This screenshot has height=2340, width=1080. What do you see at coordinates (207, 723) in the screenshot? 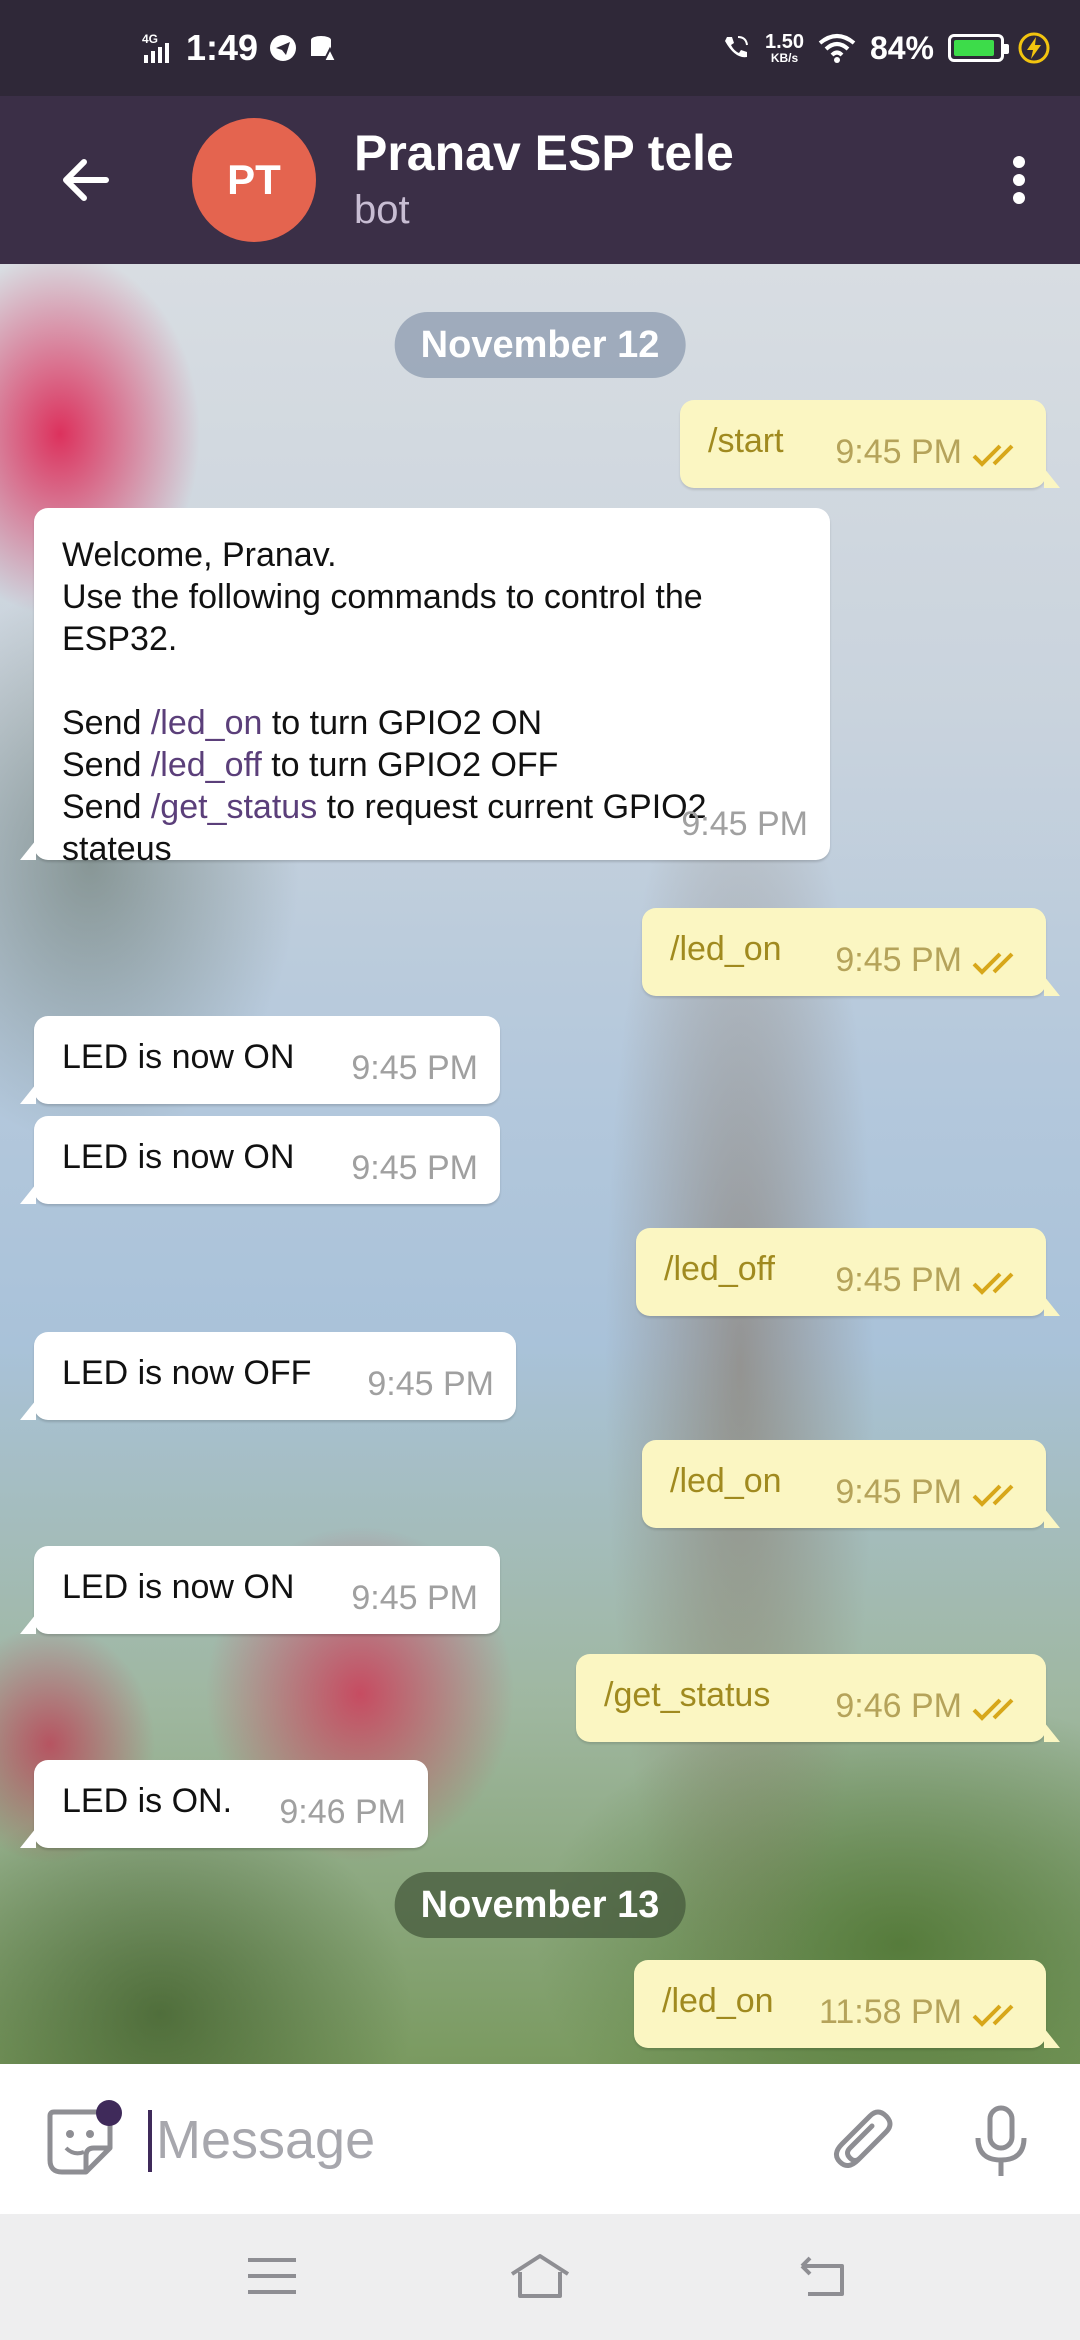
I see `command-link-led-on: /led_on` at bounding box center [207, 723].